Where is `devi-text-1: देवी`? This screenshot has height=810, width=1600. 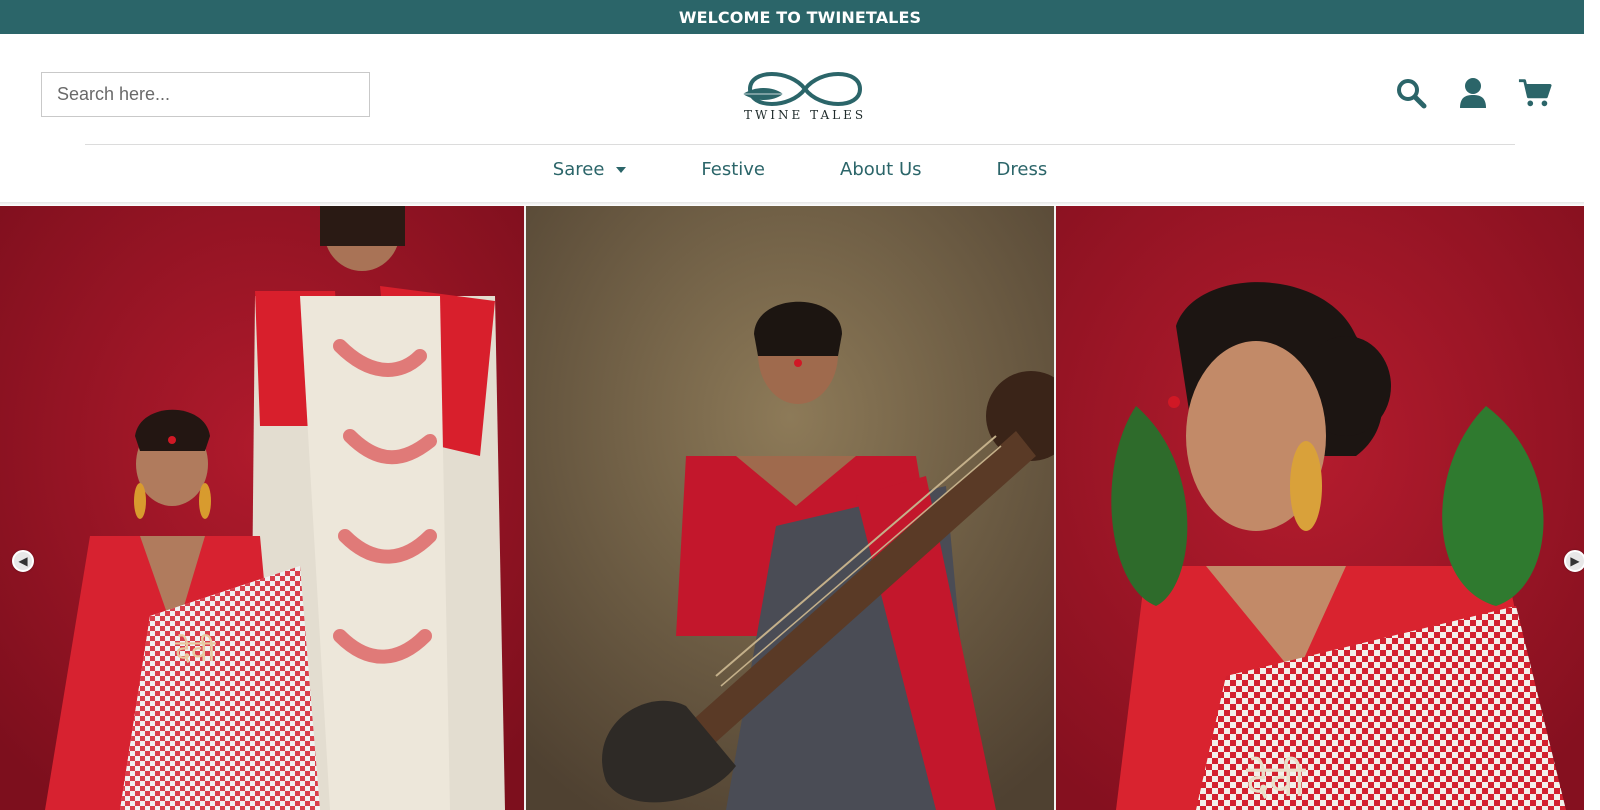
devi-text-1: देवी is located at coordinates (196, 651).